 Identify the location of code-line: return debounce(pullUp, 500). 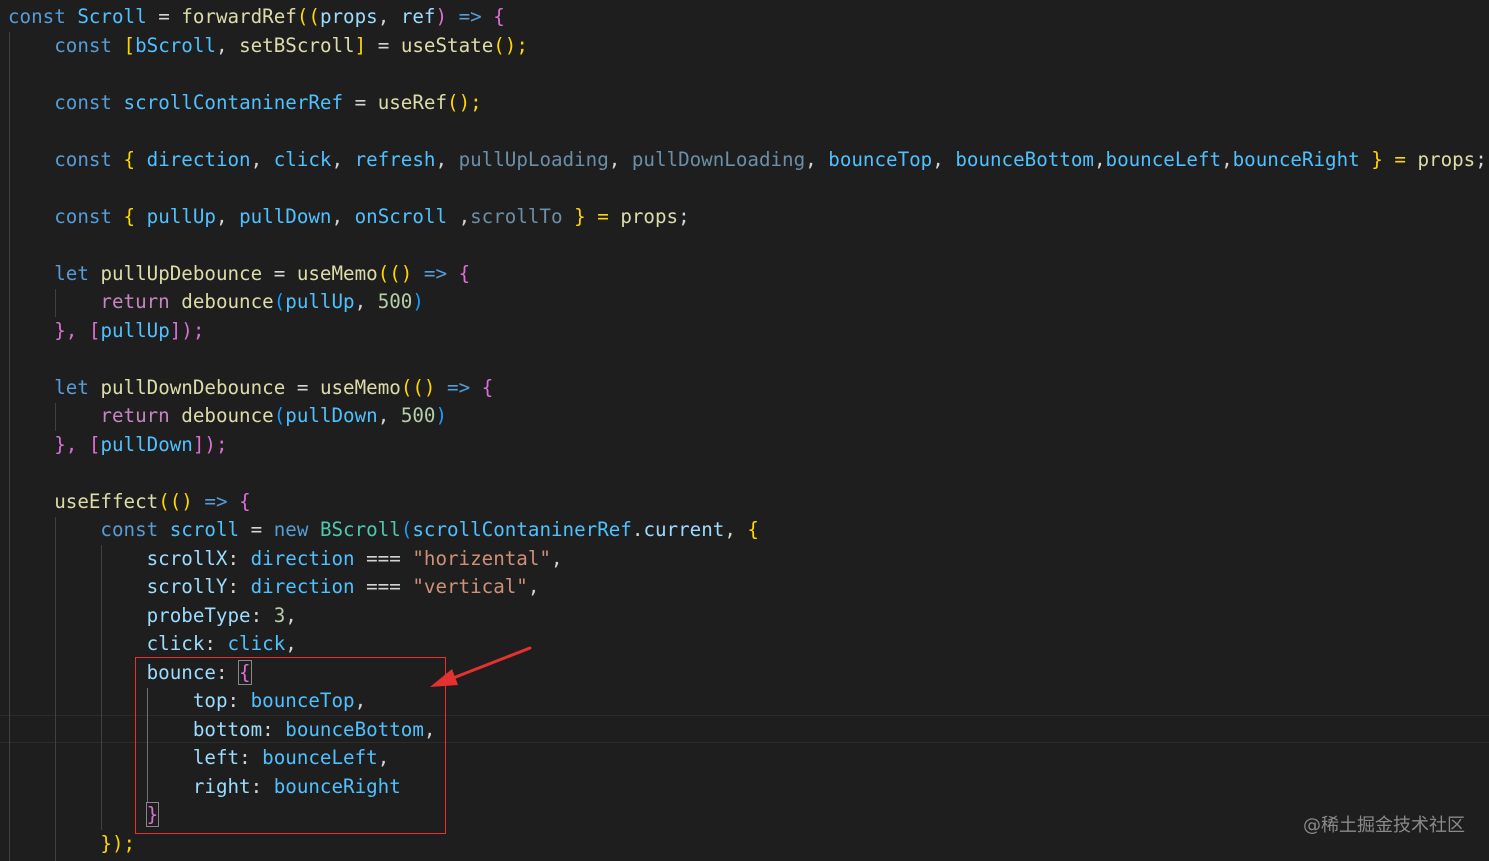
(262, 301).